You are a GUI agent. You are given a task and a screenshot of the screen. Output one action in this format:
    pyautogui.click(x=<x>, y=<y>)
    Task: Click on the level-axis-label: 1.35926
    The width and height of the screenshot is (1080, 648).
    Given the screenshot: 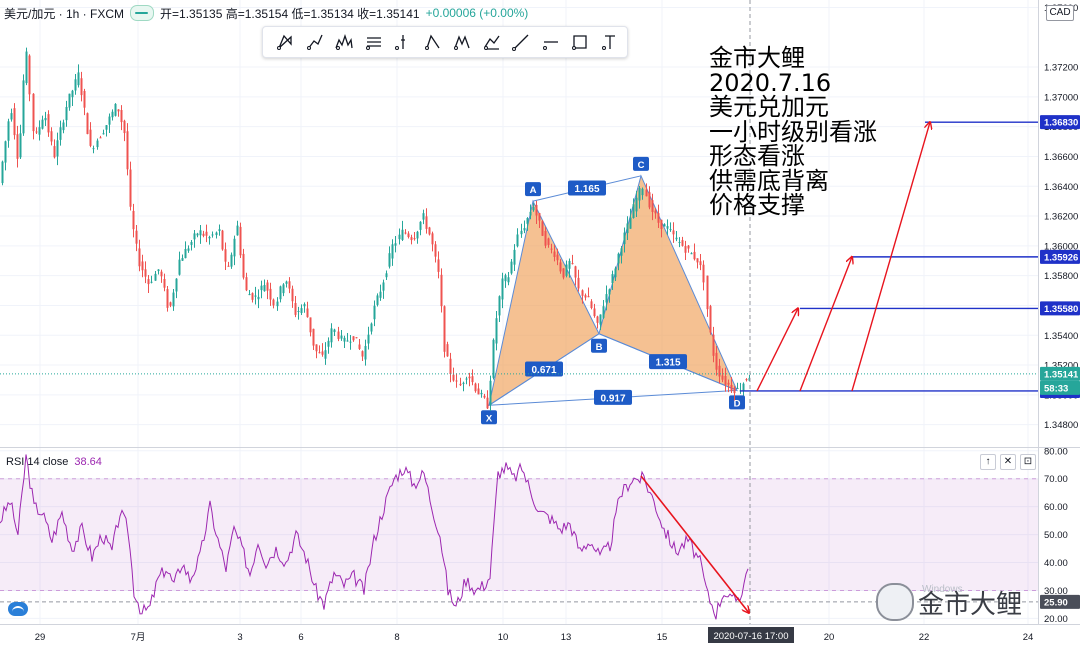 What is the action you would take?
    pyautogui.click(x=1061, y=257)
    